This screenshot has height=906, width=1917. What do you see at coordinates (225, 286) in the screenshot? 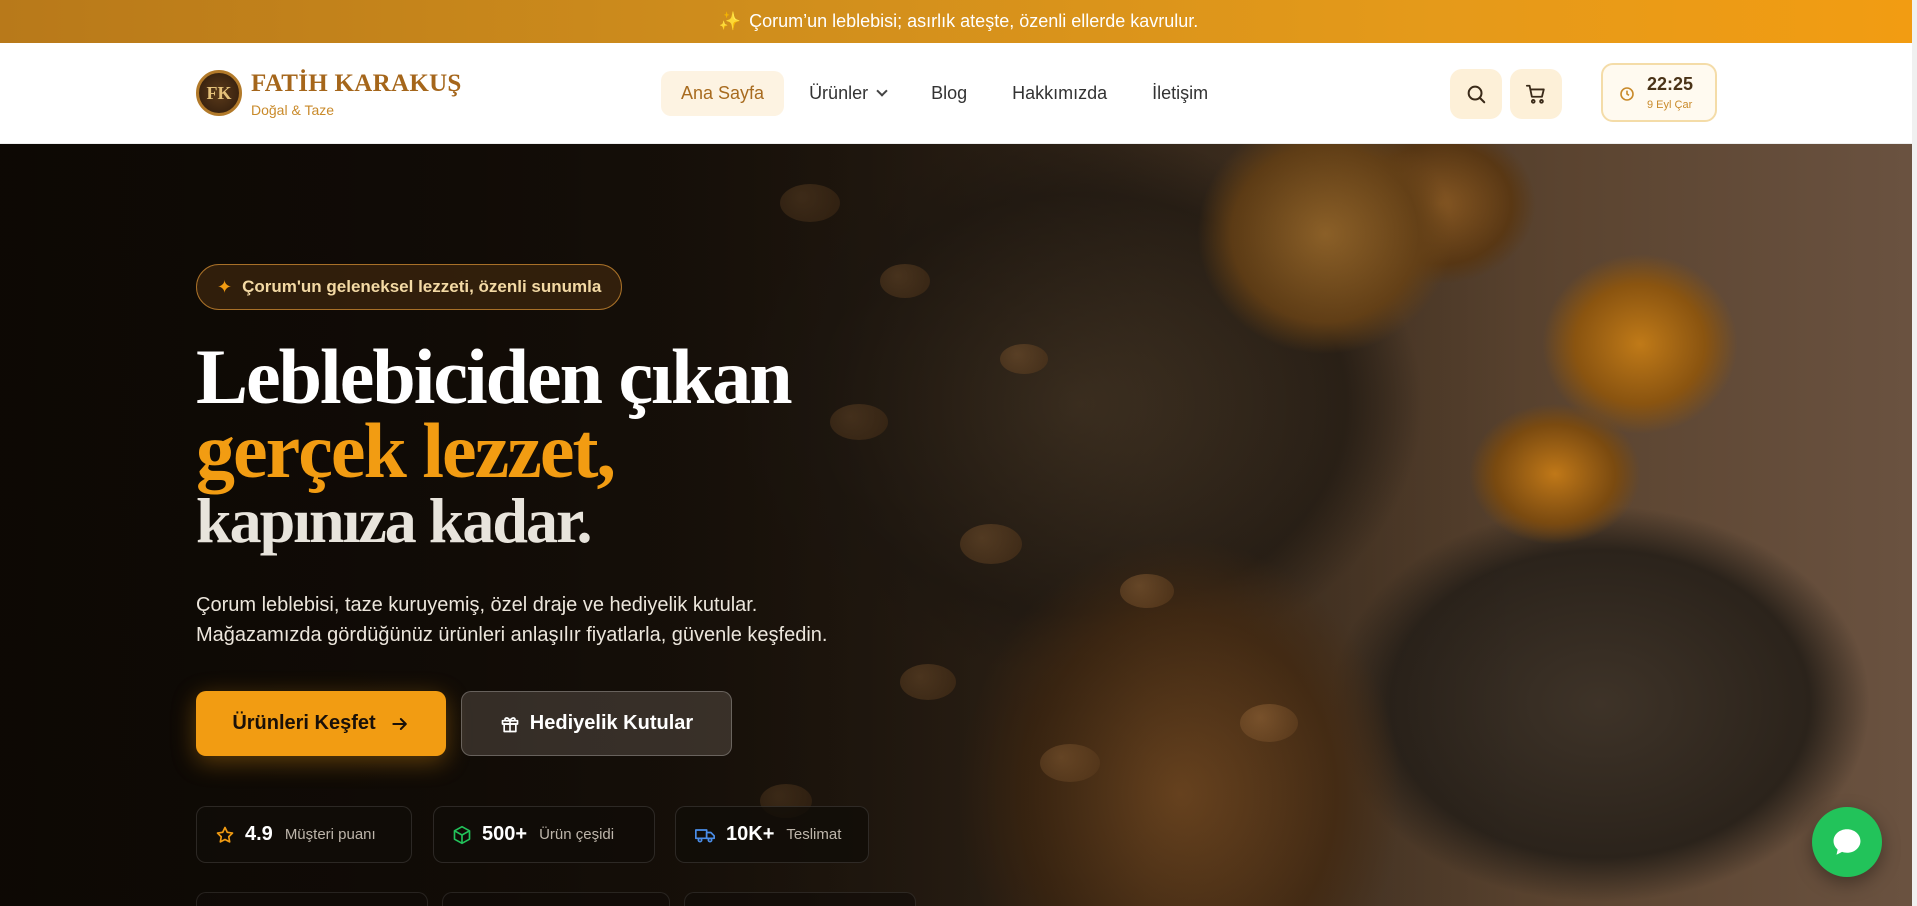
I see `sparkle-icon: ✦` at bounding box center [225, 286].